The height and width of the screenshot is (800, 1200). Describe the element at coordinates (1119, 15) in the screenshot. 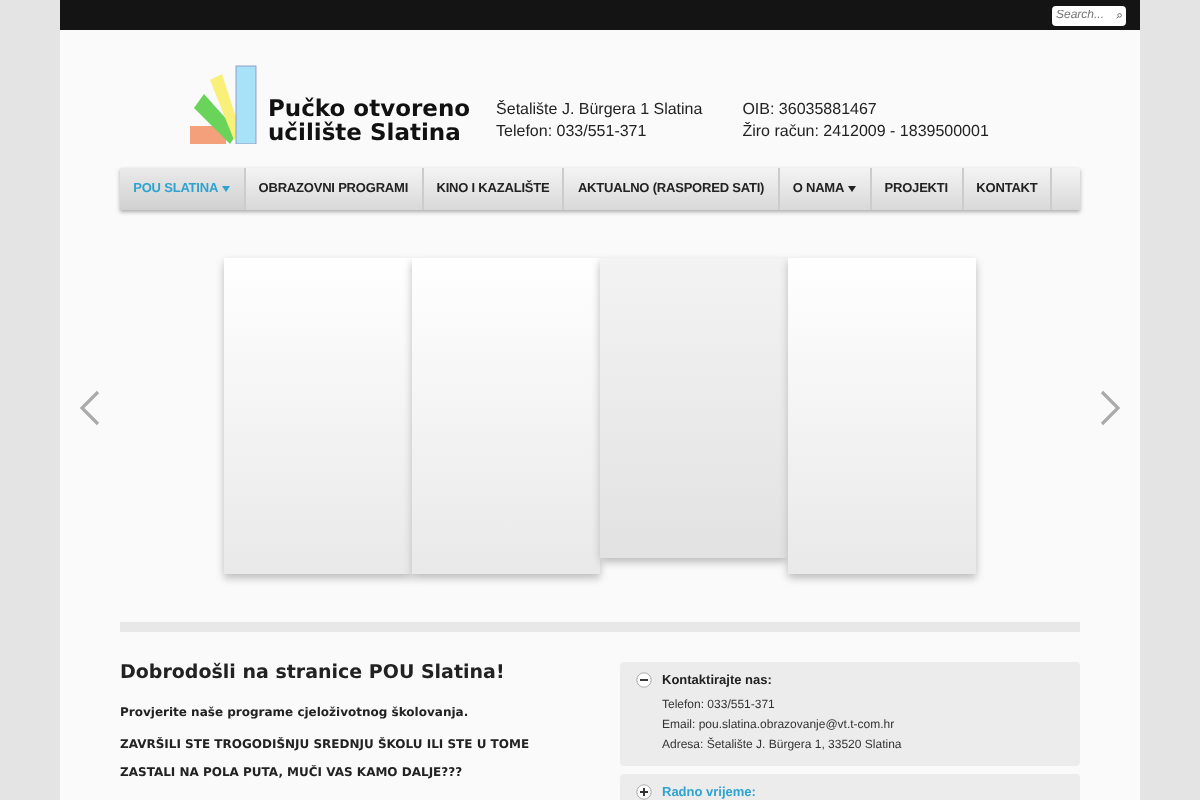

I see `search-icon` at that location.